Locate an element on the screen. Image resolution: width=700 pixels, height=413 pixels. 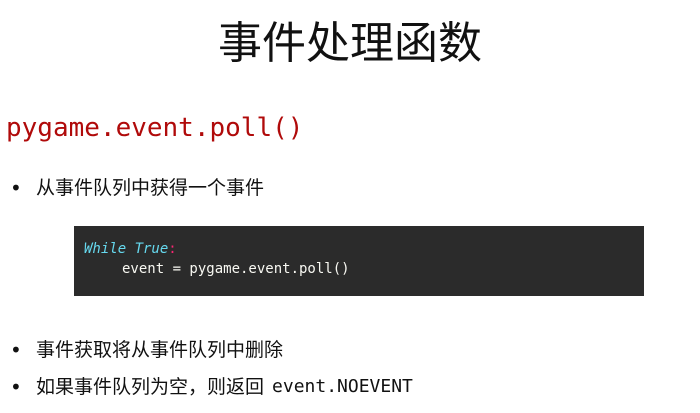
function-signature-heading: pygame.event.poll() is located at coordinates (155, 128).